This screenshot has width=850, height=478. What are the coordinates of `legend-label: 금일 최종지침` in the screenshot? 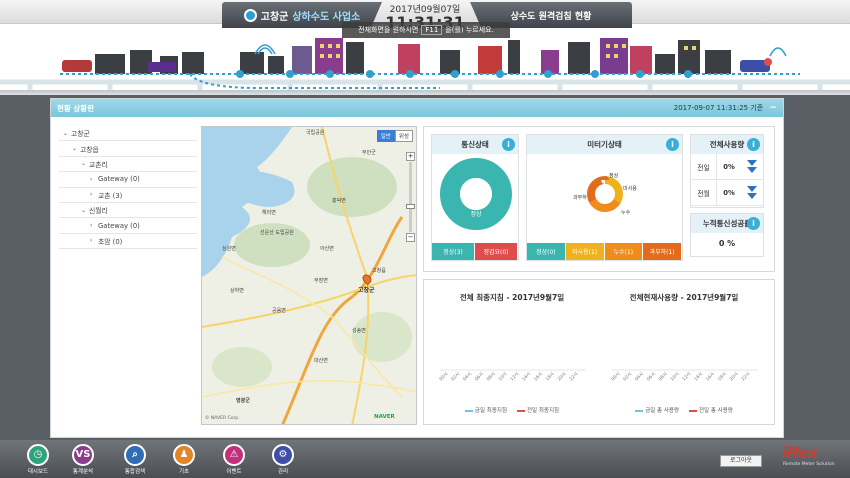 It's located at (490, 411).